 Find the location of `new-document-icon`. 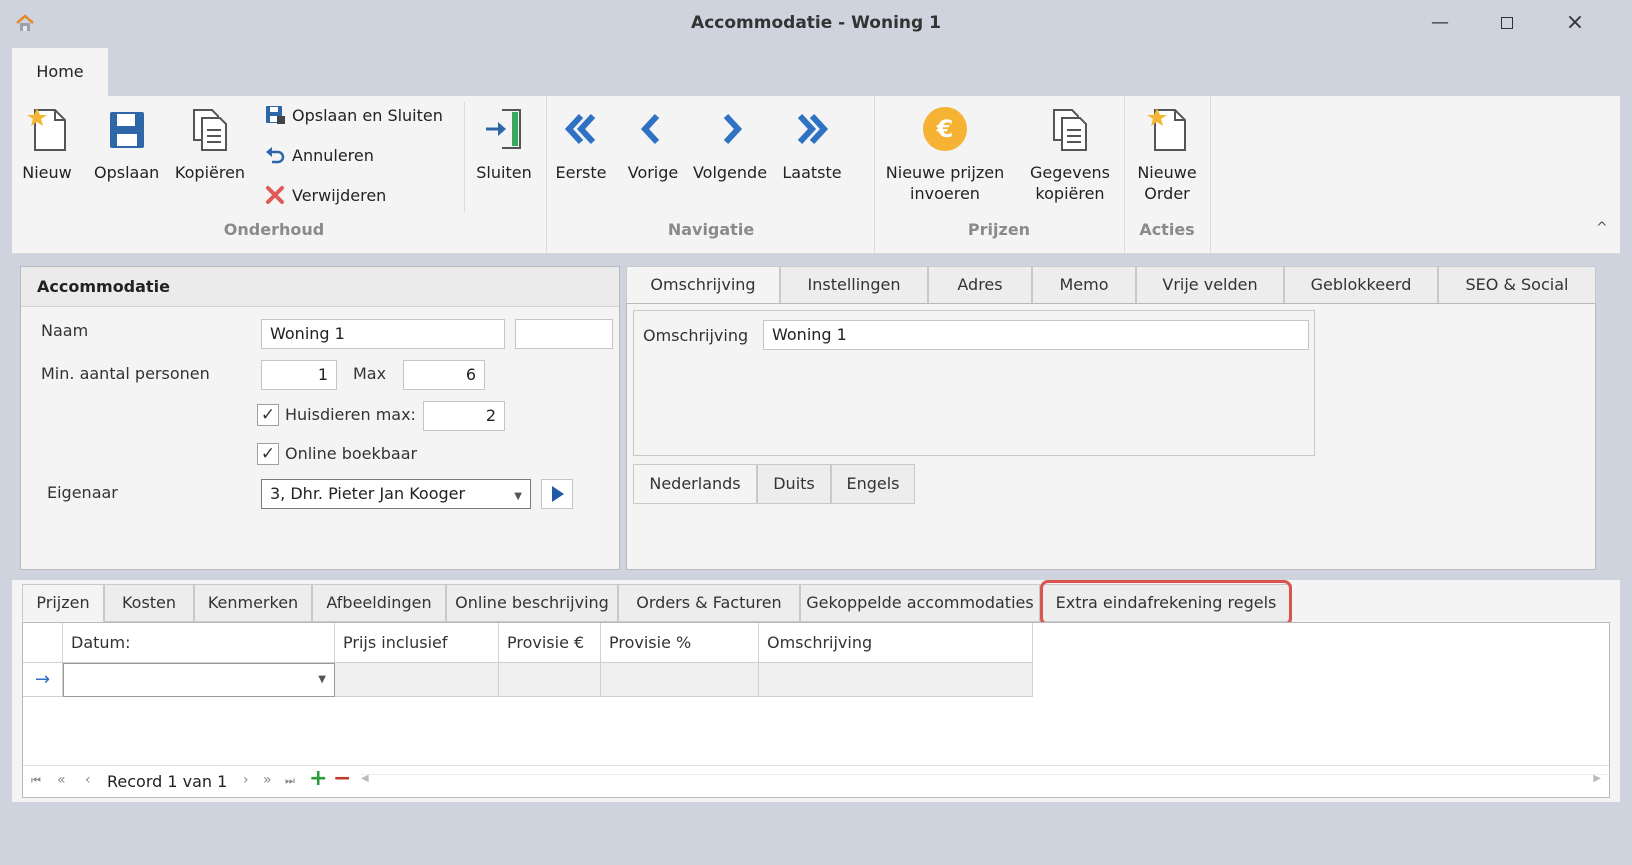

new-document-icon is located at coordinates (46, 129).